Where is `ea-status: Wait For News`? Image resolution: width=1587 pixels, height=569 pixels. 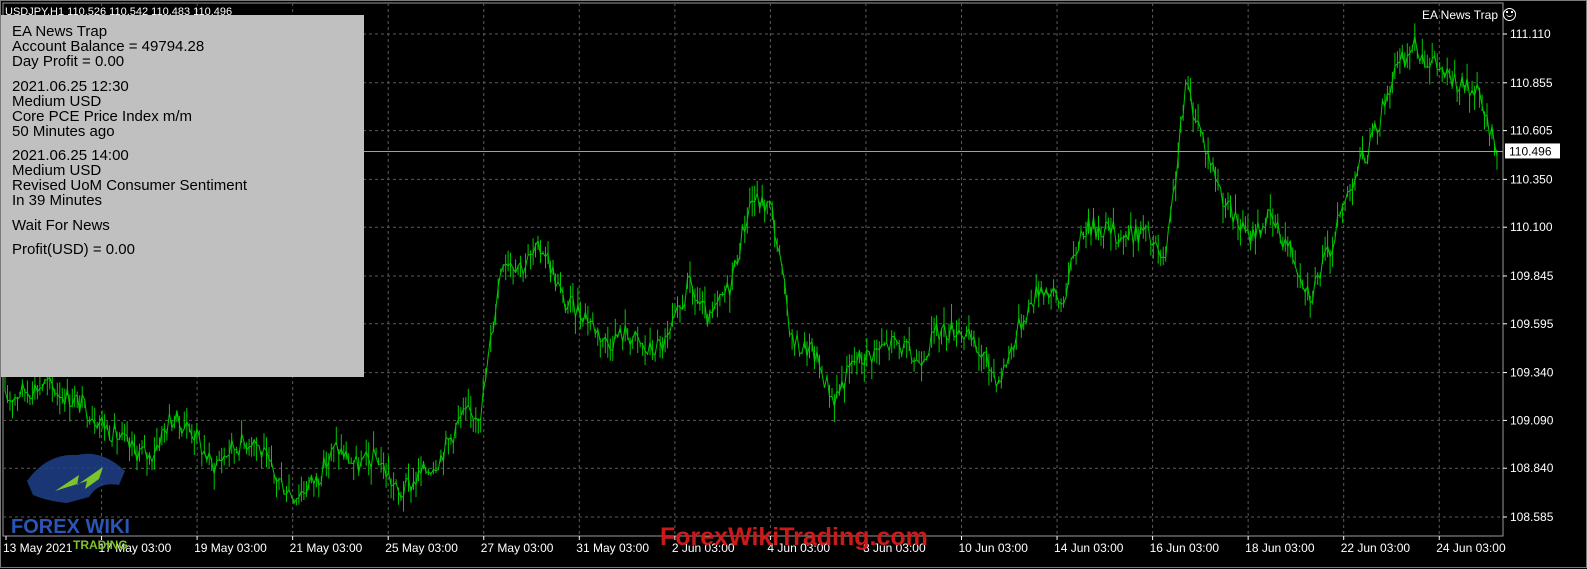 ea-status: Wait For News is located at coordinates (61, 225).